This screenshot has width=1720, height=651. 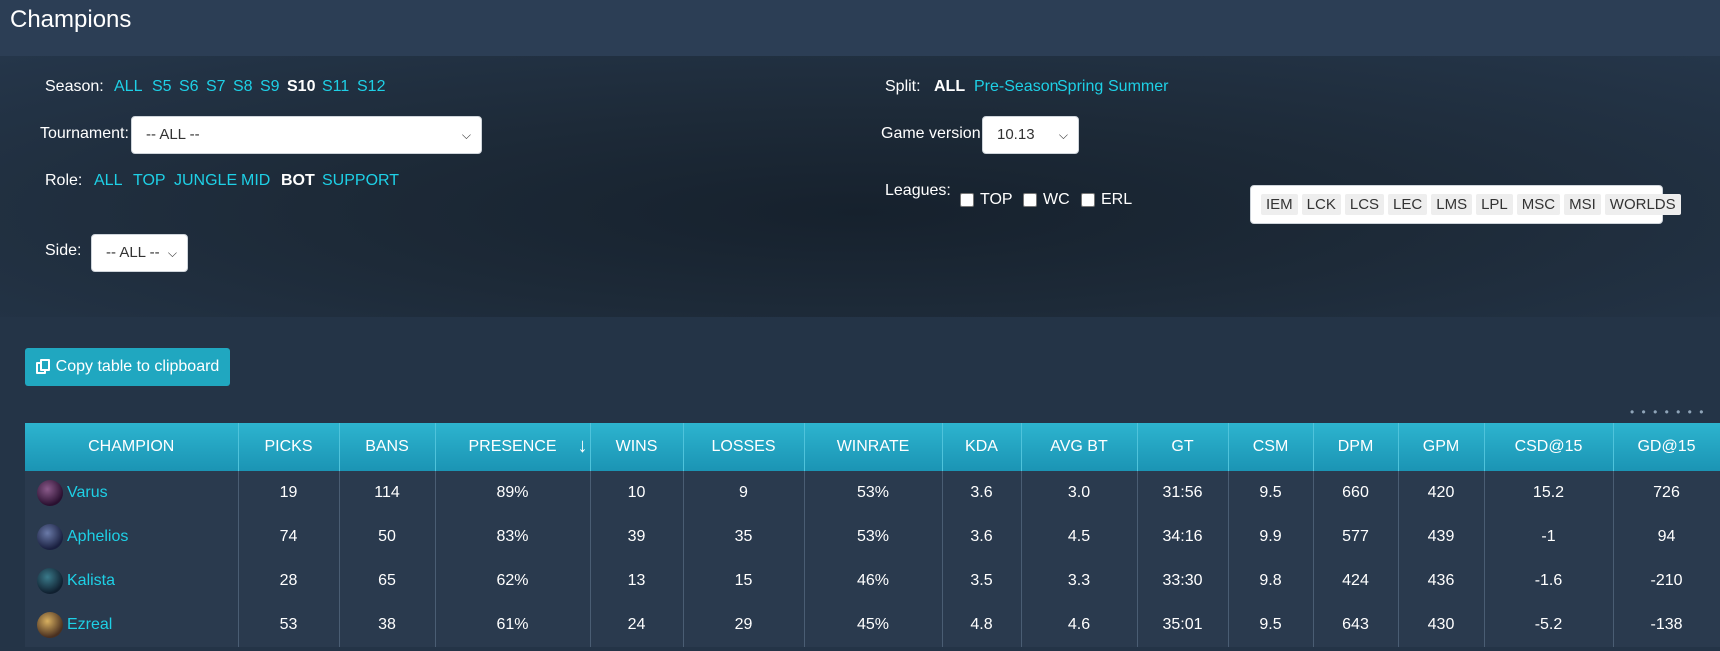 I want to click on season-label: Season:, so click(x=74, y=86).